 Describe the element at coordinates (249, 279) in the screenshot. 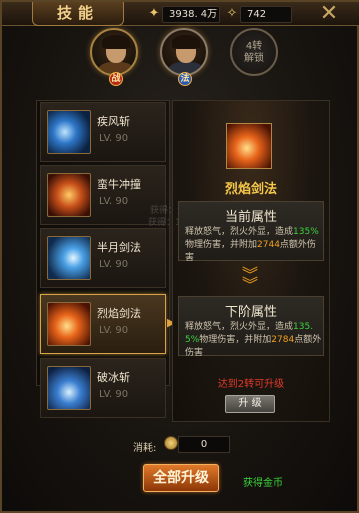

I see `chevron-down-icon: ︾ ︾` at that location.